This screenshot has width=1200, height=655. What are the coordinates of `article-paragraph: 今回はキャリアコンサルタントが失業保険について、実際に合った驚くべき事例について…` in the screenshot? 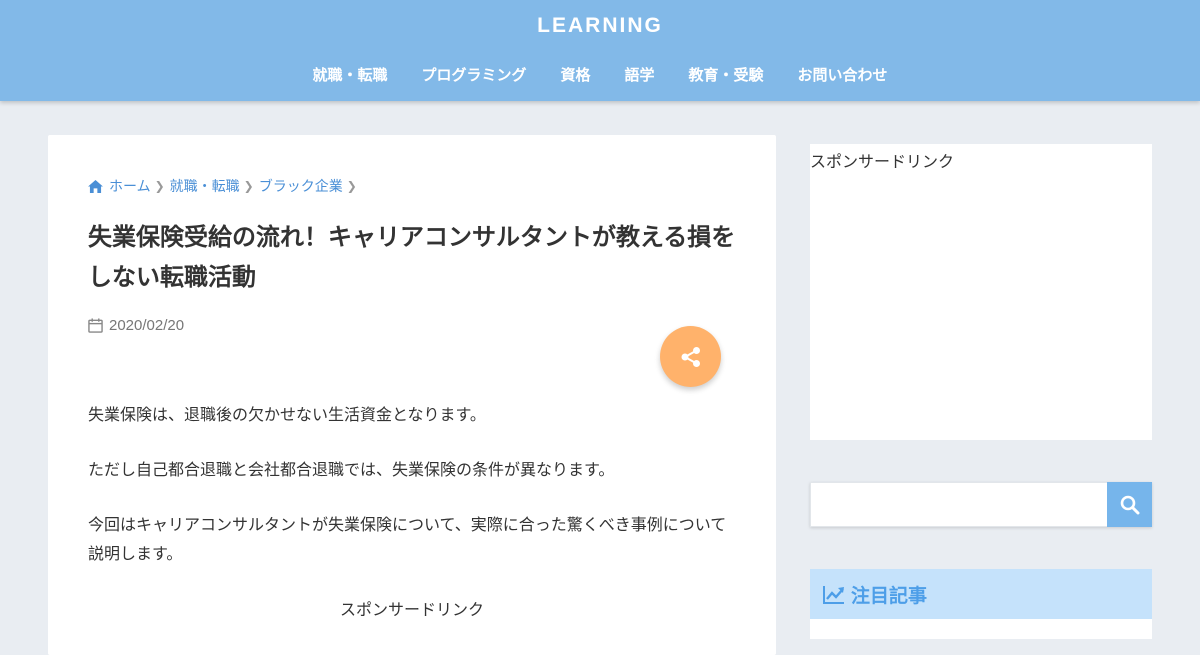 It's located at (407, 539).